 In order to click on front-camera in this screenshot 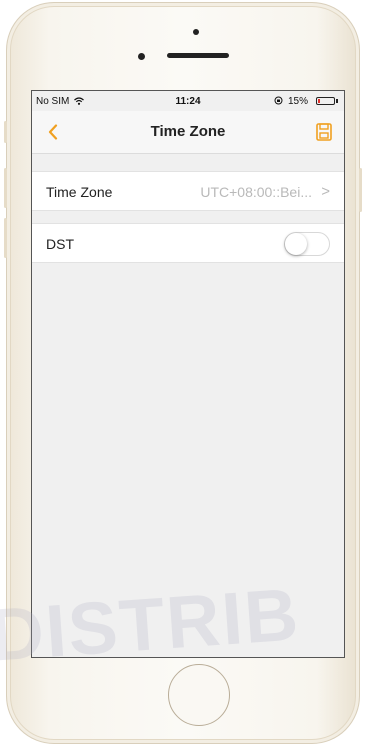, I will do `click(141, 56)`.